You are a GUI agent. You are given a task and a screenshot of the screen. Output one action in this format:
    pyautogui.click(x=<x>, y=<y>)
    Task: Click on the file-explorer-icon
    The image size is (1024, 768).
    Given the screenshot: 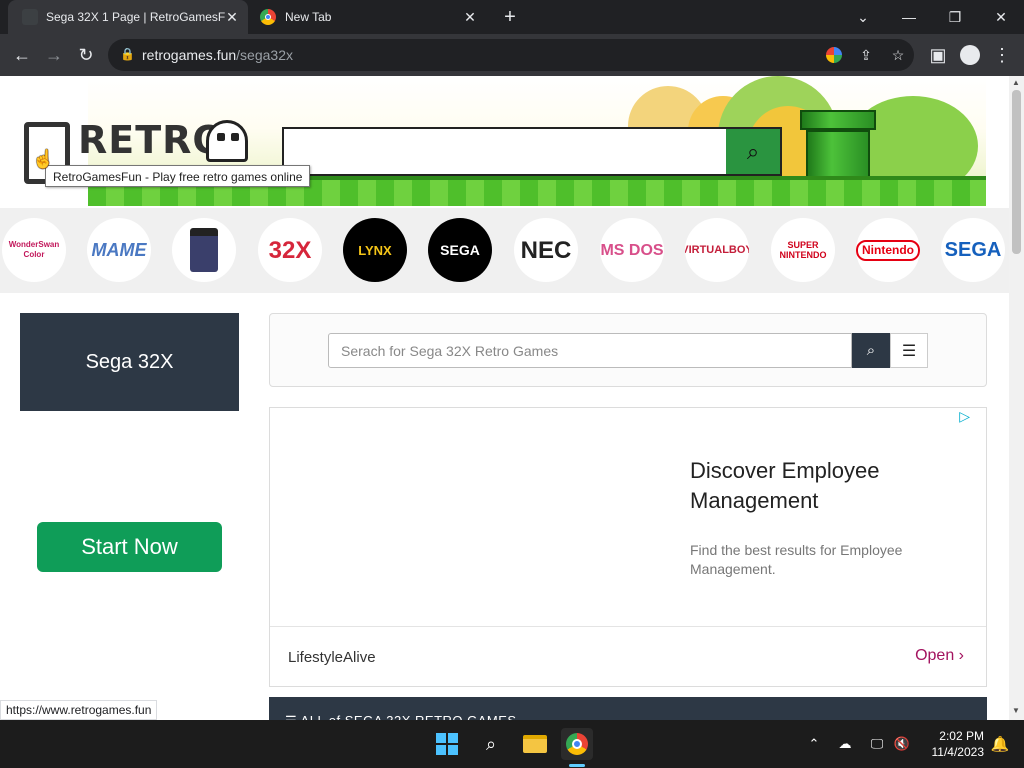 What is the action you would take?
    pyautogui.click(x=535, y=744)
    